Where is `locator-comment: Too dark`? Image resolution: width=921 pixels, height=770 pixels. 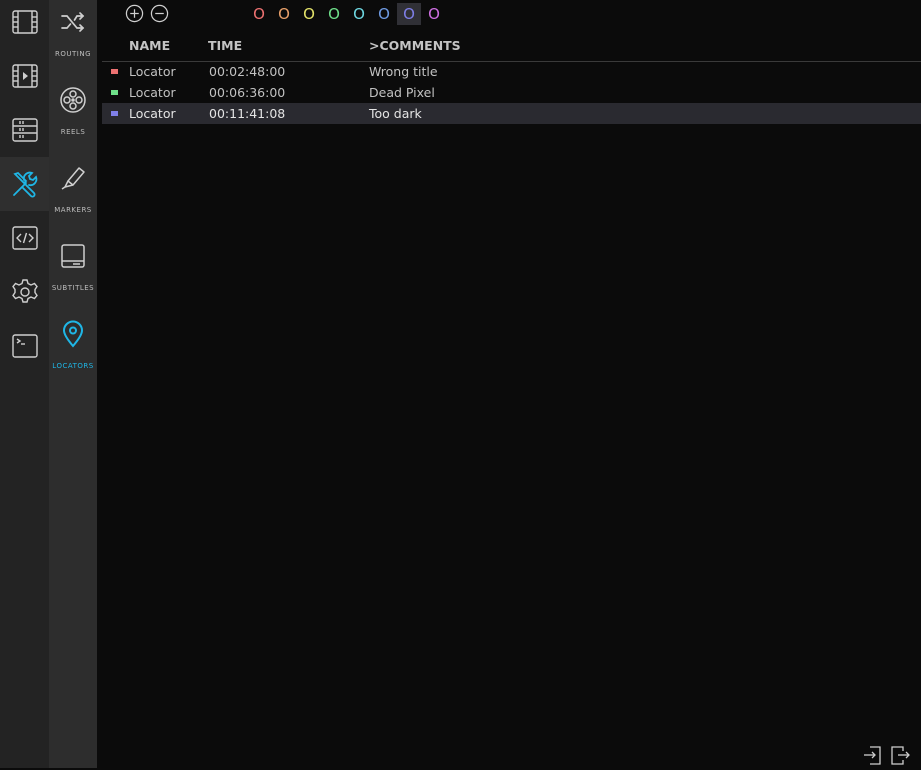 locator-comment: Too dark is located at coordinates (395, 113).